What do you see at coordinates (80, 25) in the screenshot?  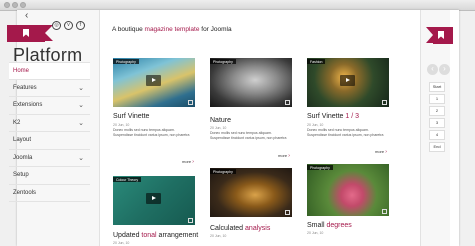 I see `facebook-icon: f` at bounding box center [80, 25].